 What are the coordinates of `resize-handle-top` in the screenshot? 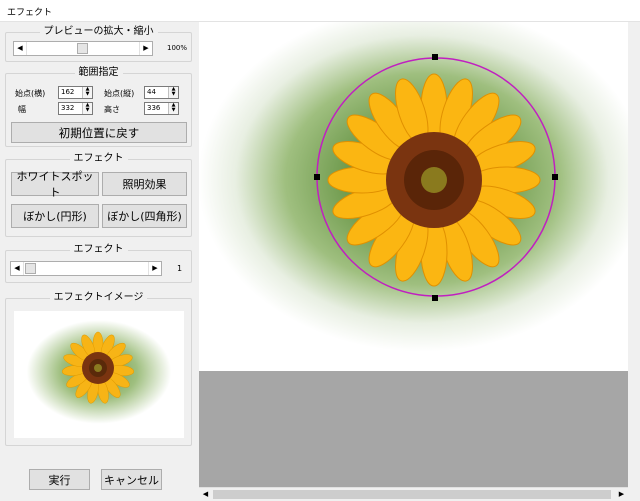 It's located at (435, 57).